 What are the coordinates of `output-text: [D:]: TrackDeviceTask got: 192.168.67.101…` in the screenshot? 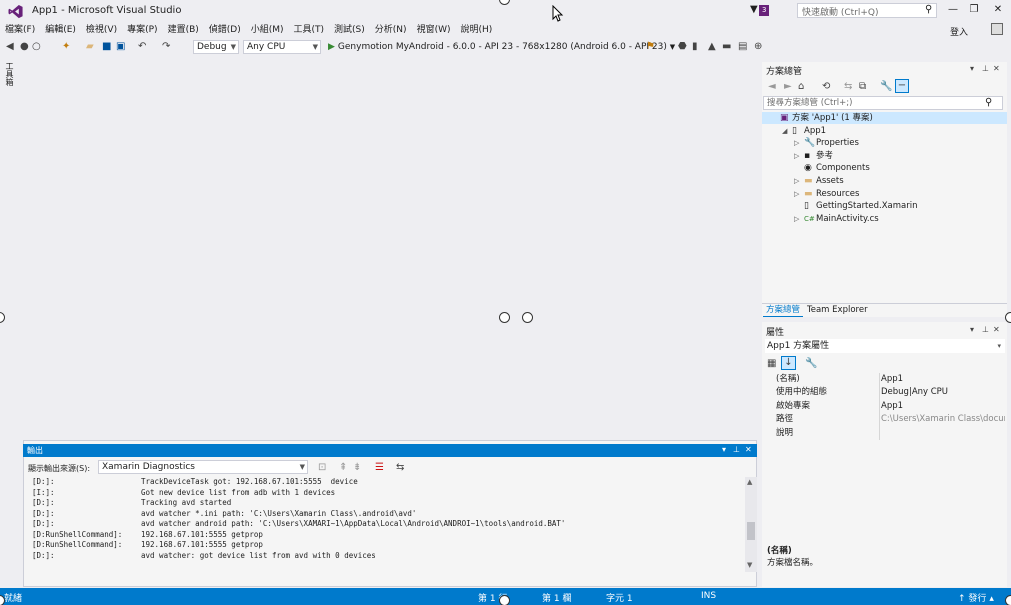 It's located at (384, 524).